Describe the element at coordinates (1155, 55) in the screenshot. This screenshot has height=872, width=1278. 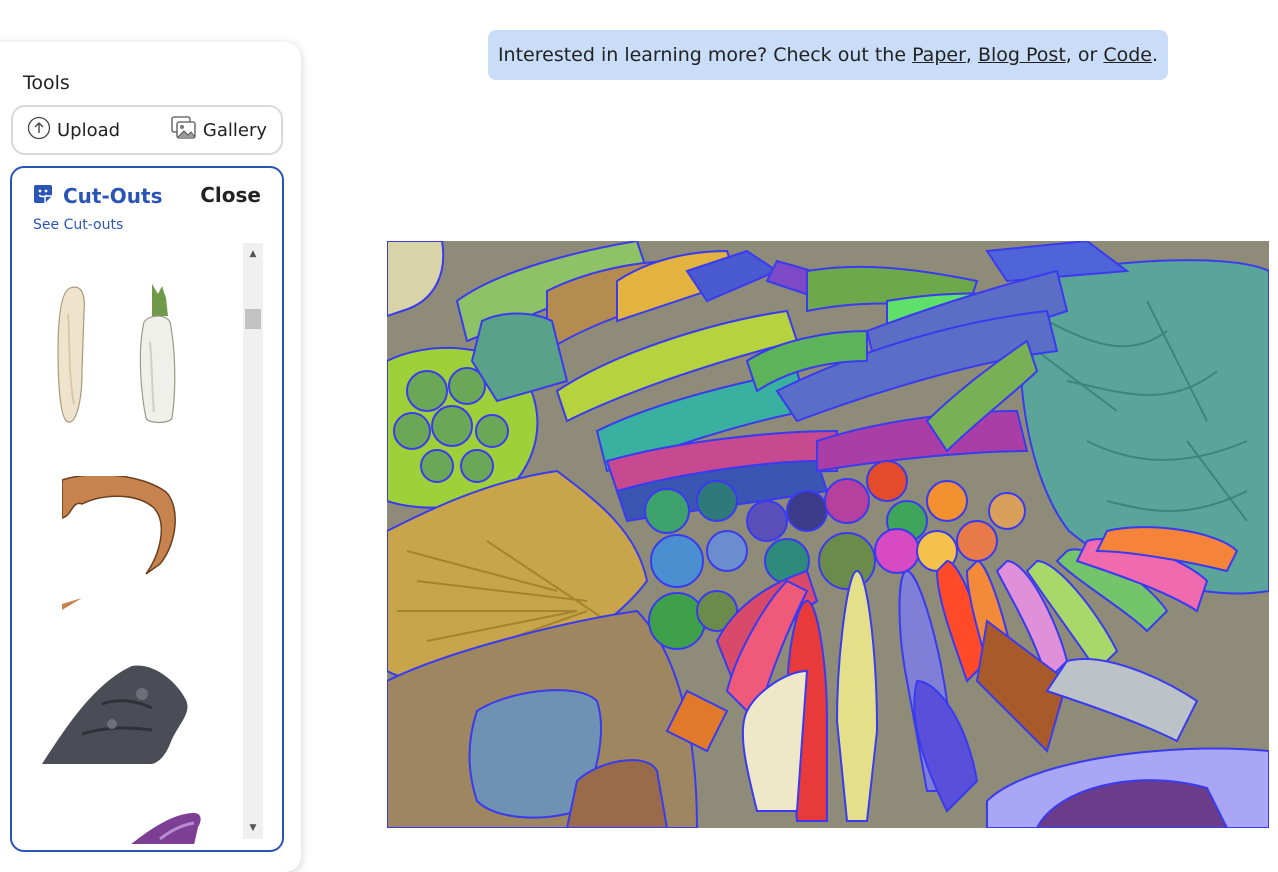
I see `banner-suffix: .` at that location.